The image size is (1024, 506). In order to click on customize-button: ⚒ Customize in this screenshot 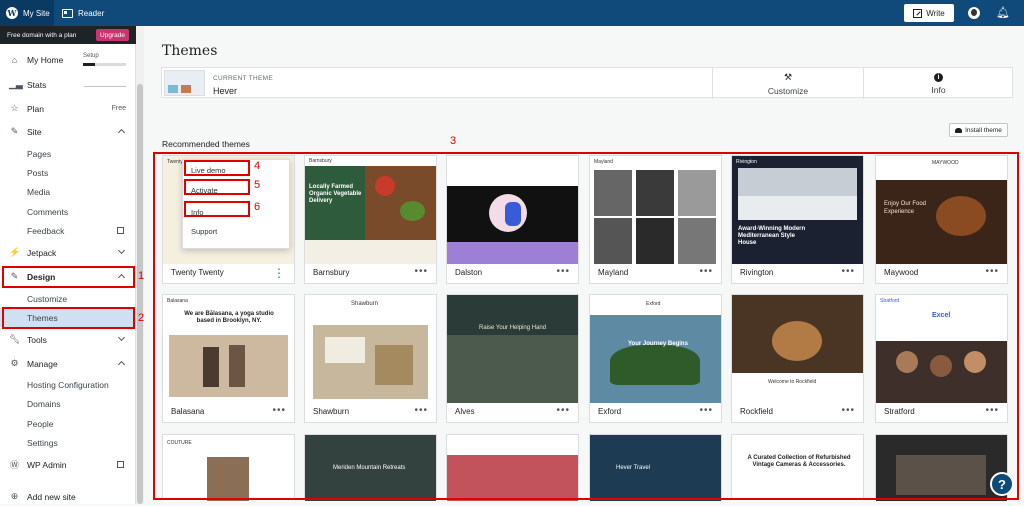, I will do `click(787, 83)`.